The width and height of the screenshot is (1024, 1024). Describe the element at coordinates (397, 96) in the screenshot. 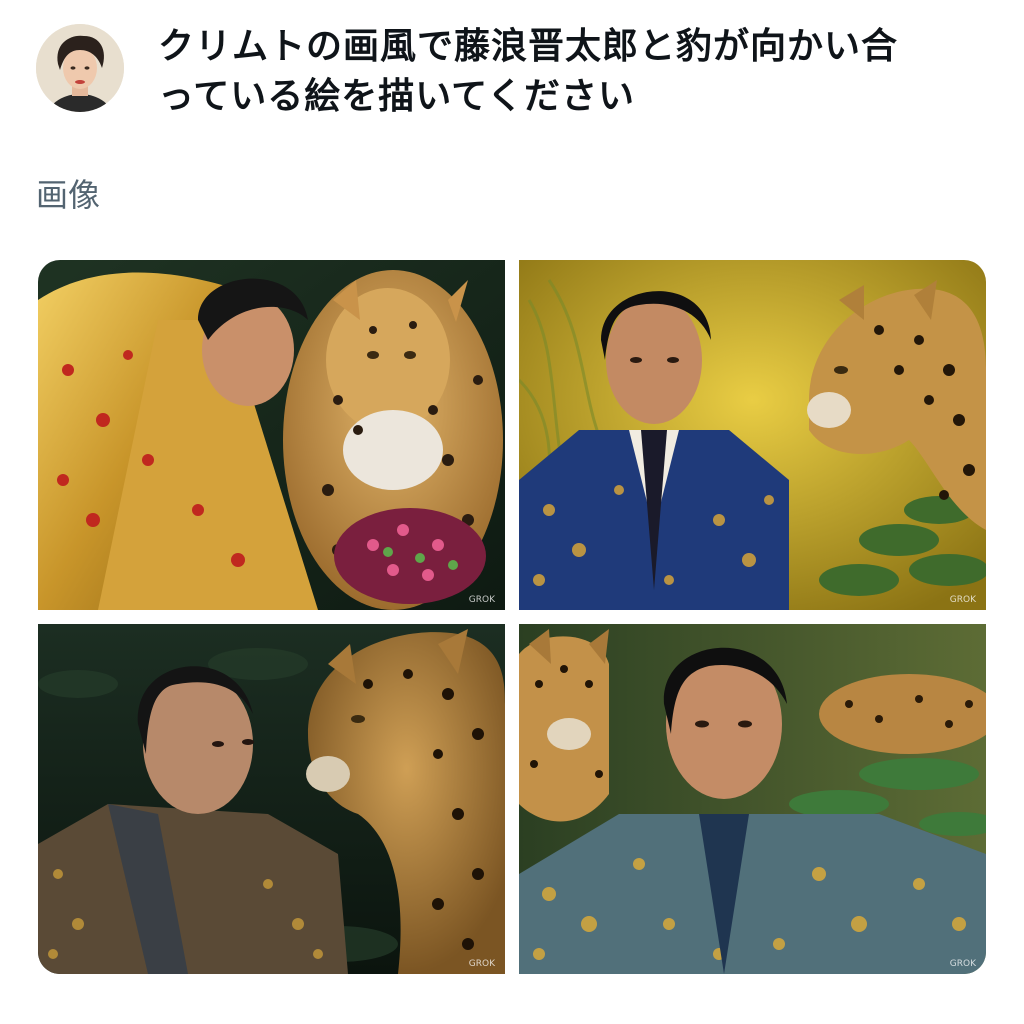

I see `post-text-line-2: っている絵を描いてください` at that location.